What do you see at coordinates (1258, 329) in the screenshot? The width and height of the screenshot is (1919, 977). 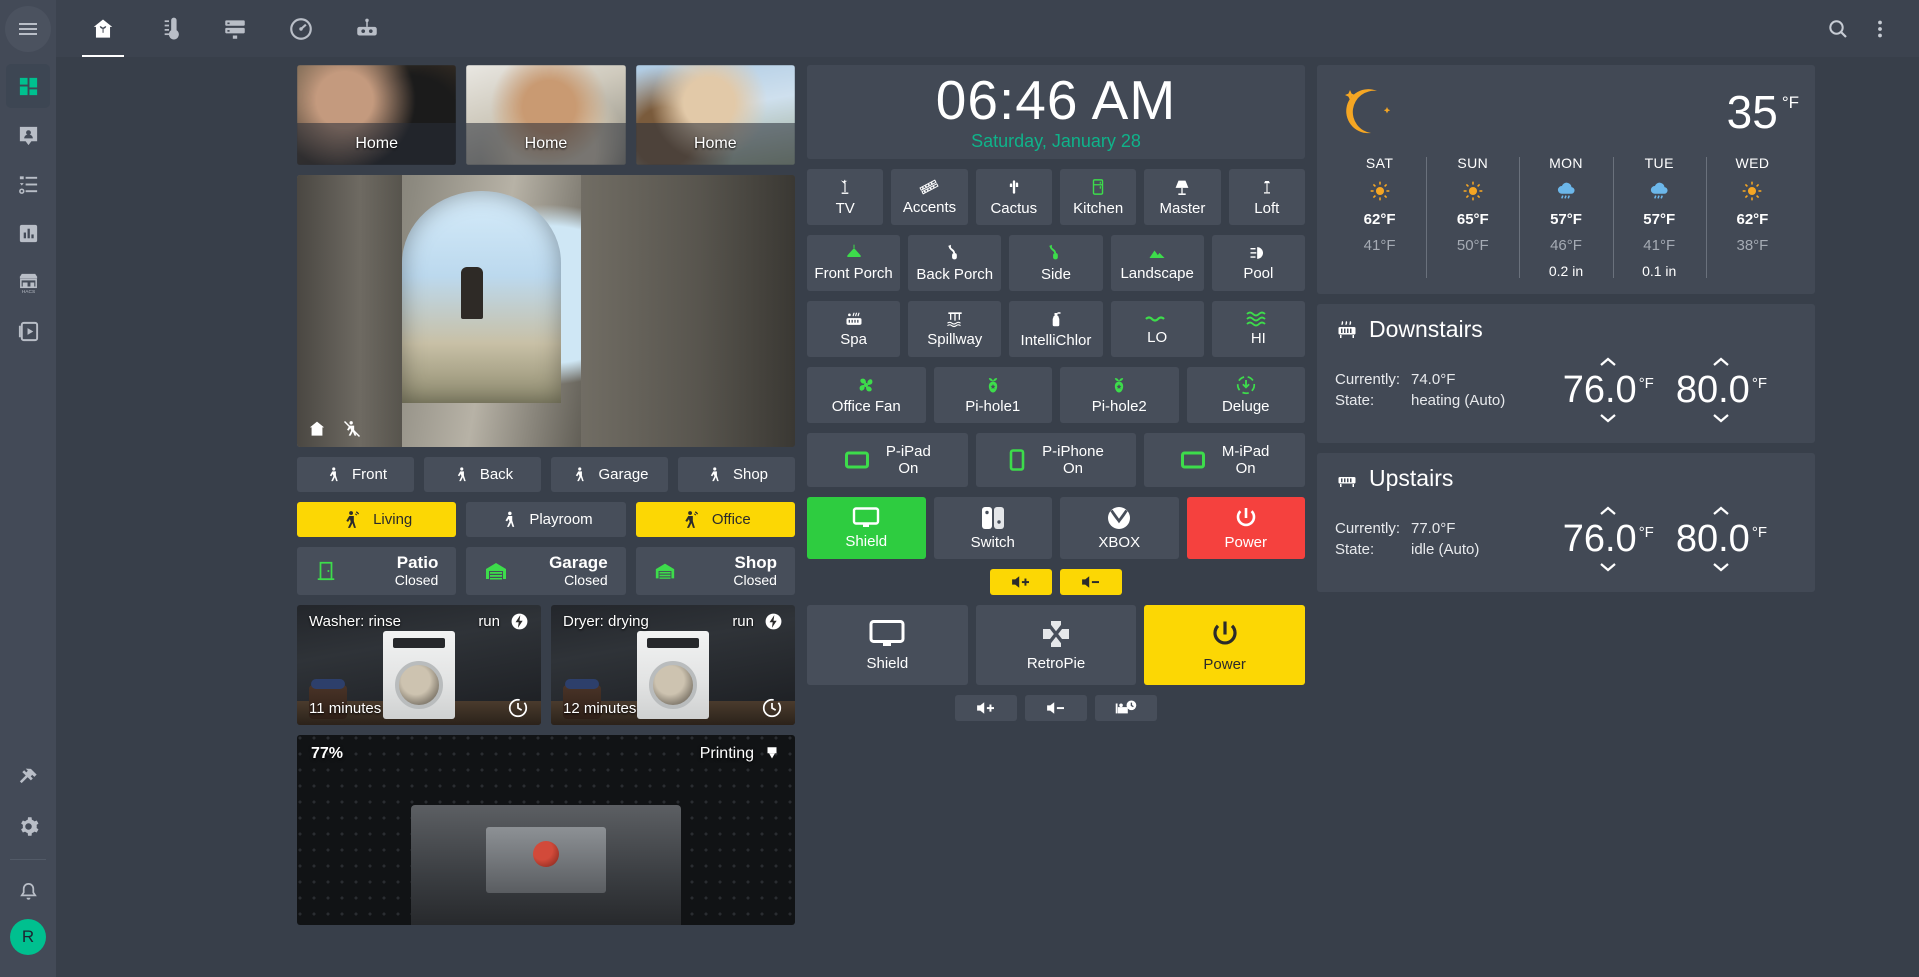 I see `light-button-hi: HI` at bounding box center [1258, 329].